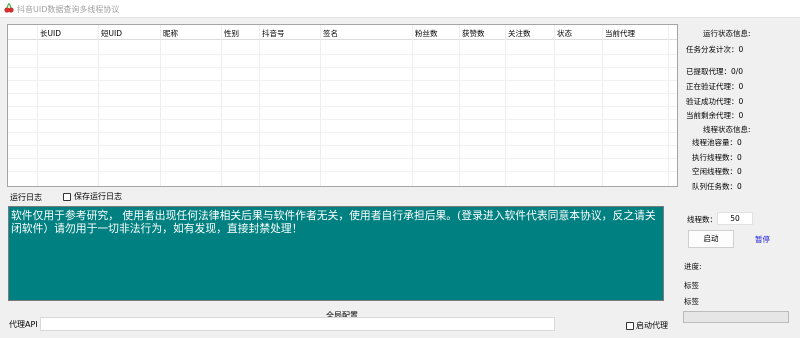 Image resolution: width=800 pixels, height=338 pixels. I want to click on app-icon, so click(9, 8).